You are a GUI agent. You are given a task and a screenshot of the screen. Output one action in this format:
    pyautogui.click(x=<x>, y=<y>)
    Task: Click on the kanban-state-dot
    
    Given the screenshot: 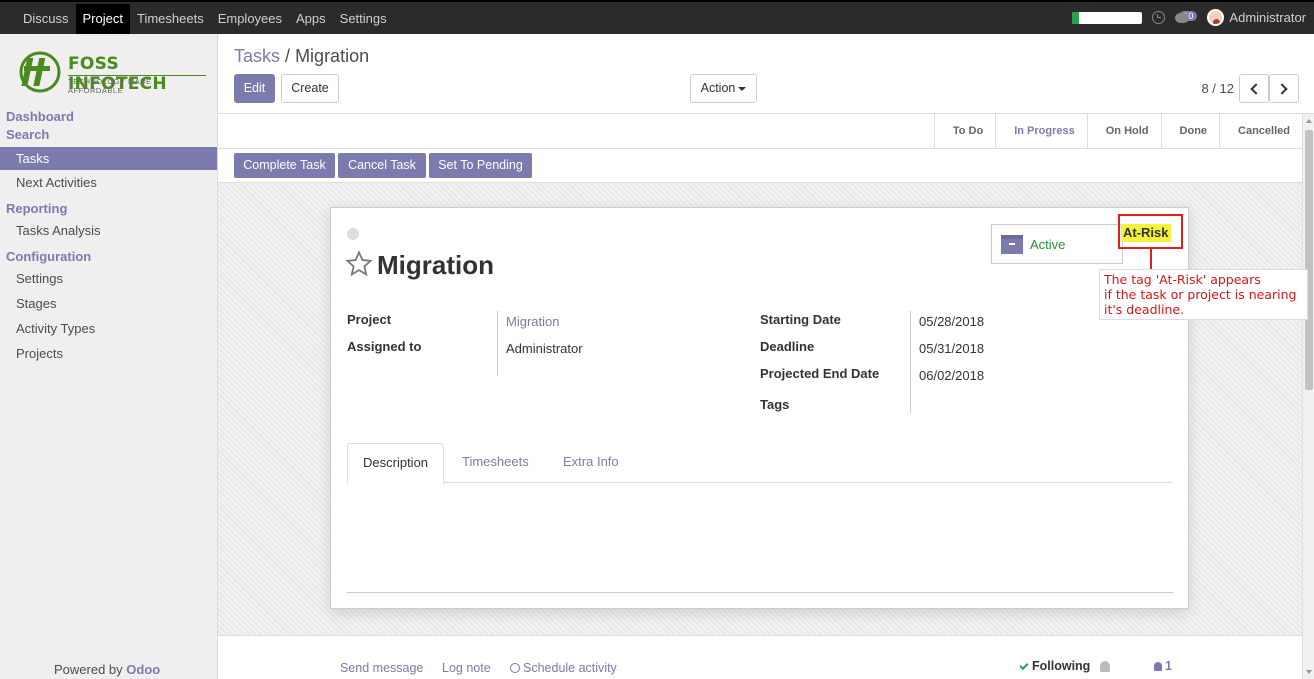 What is the action you would take?
    pyautogui.click(x=353, y=234)
    